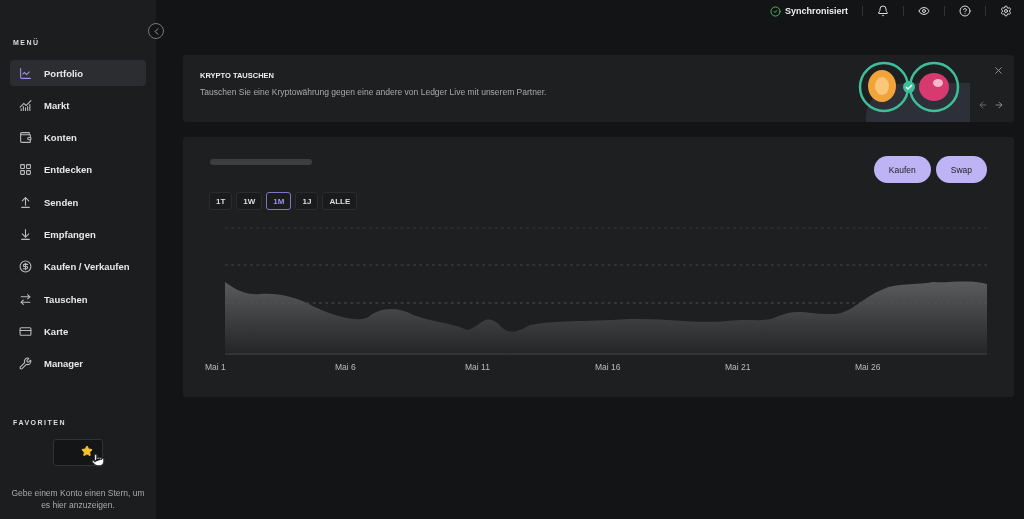  What do you see at coordinates (78, 266) in the screenshot?
I see `menu-item: Kaufen / Verkaufen` at bounding box center [78, 266].